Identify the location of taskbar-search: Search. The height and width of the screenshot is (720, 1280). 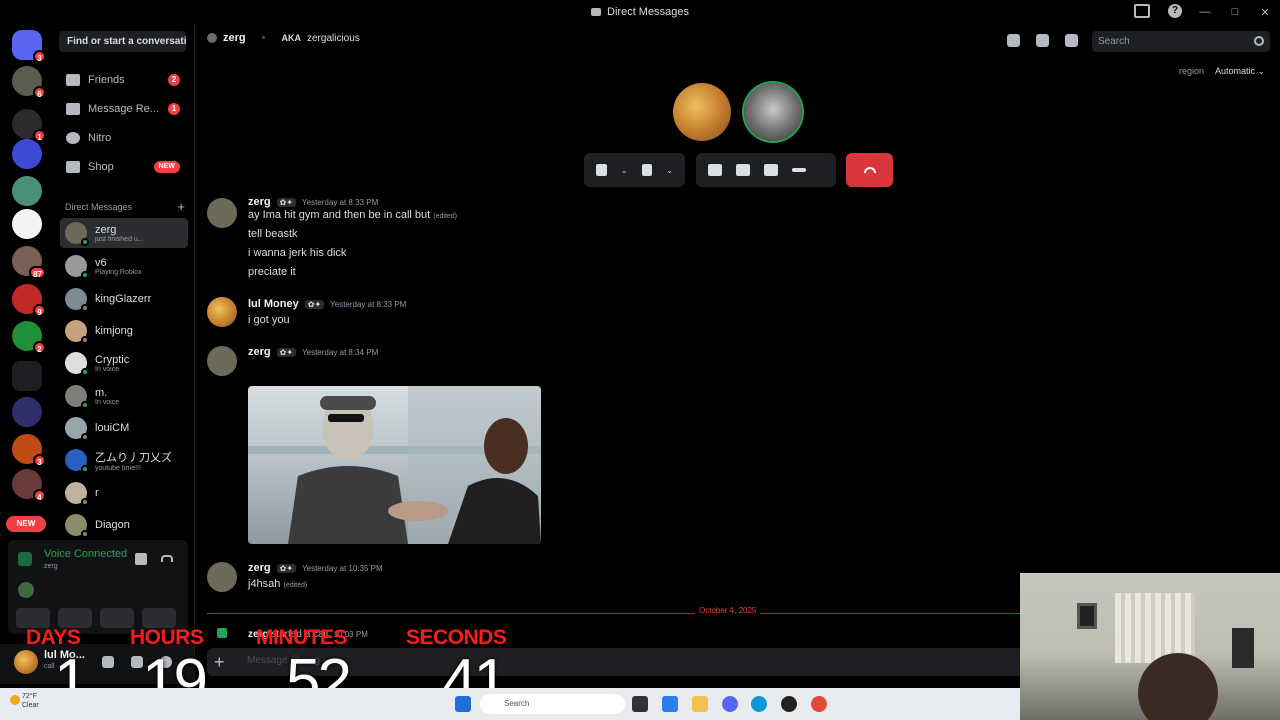
(552, 704).